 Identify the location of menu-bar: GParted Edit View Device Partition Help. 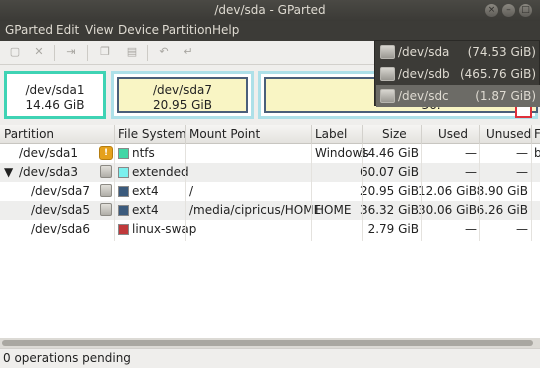
(270, 31).